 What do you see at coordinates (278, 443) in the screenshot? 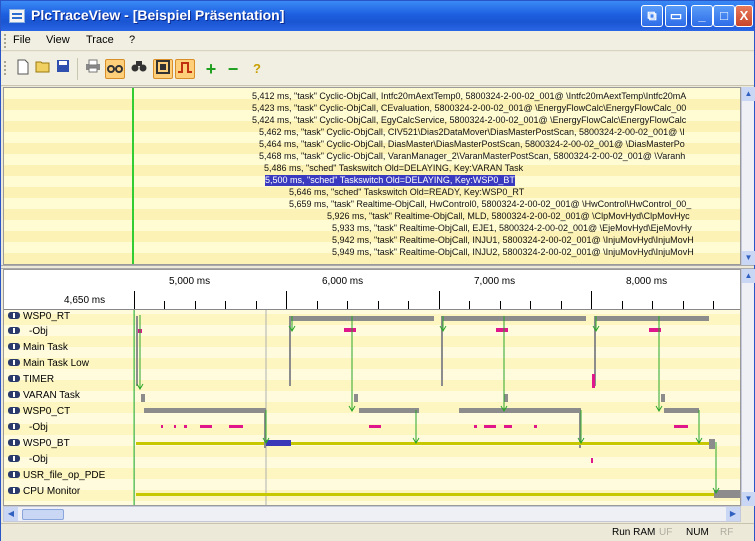
I see `bt-active` at bounding box center [278, 443].